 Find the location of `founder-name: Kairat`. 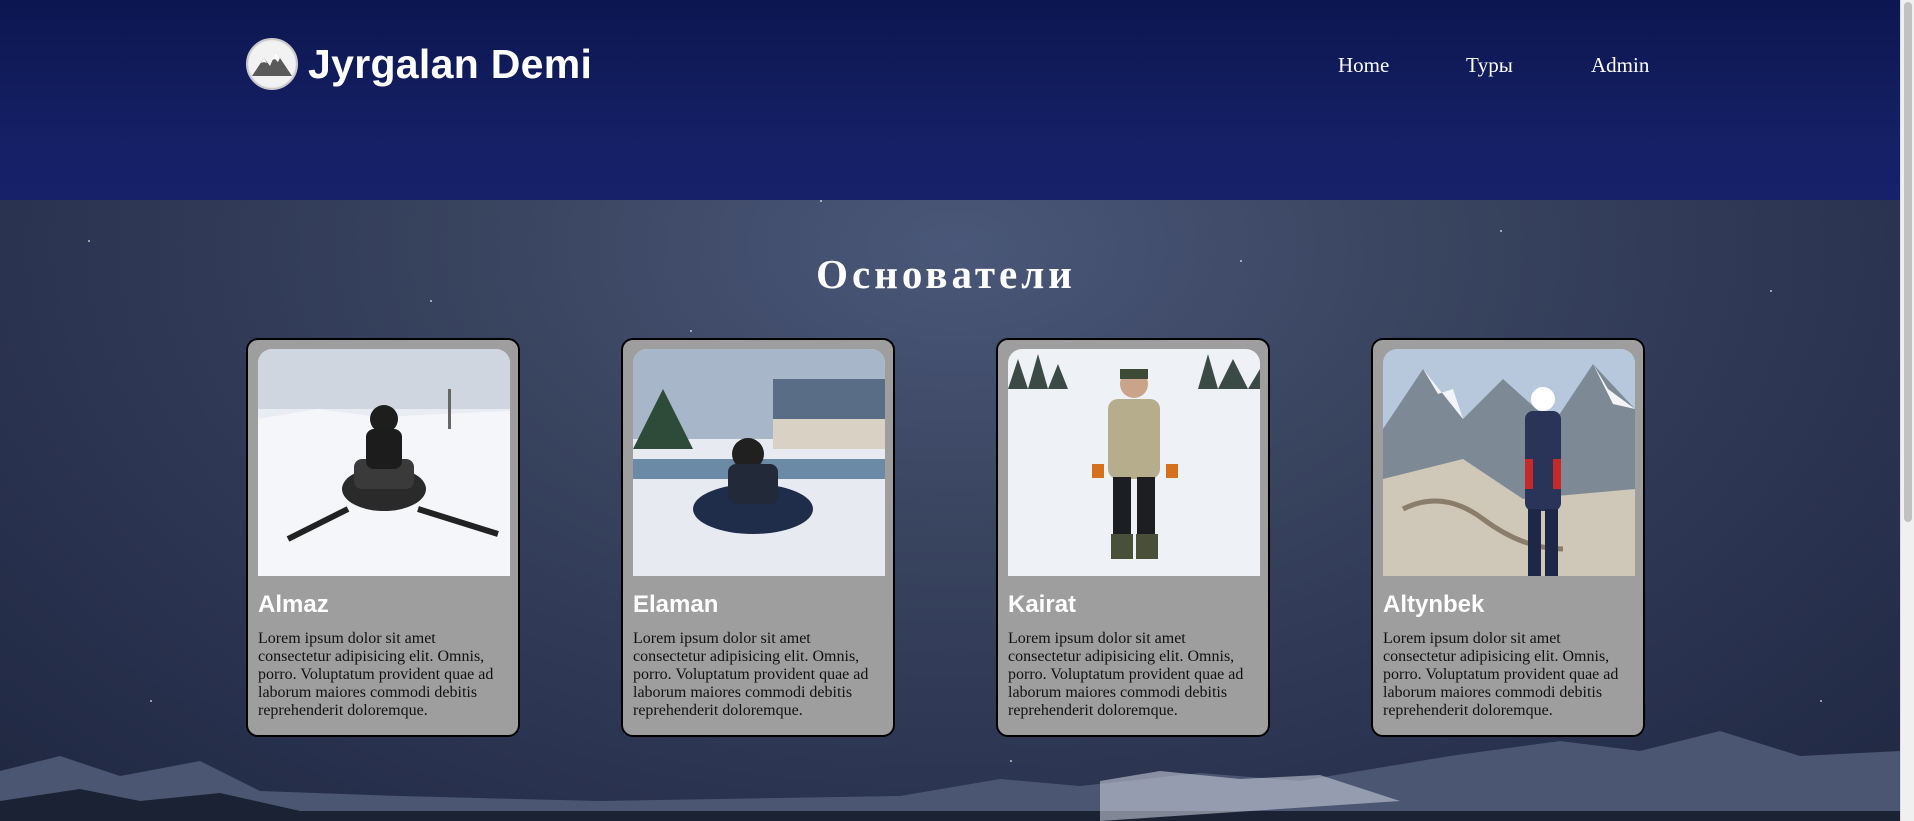

founder-name: Kairat is located at coordinates (1042, 604).